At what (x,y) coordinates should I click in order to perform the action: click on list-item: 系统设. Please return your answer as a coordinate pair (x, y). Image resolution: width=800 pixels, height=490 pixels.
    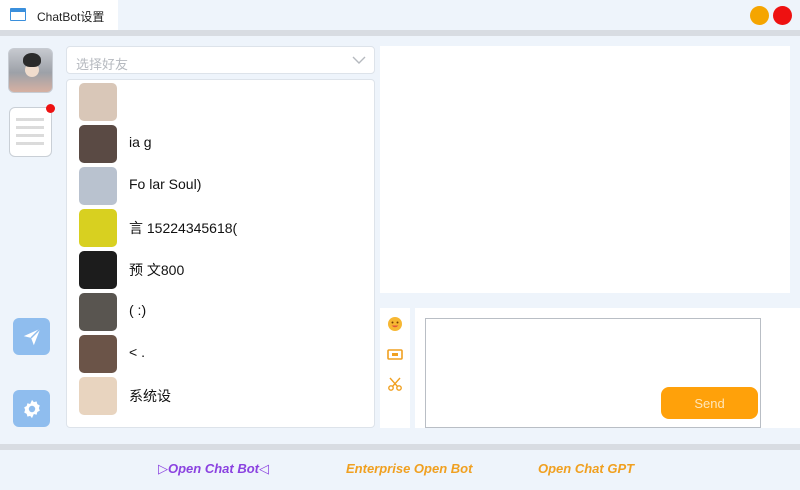
    Looking at the image, I should click on (220, 395).